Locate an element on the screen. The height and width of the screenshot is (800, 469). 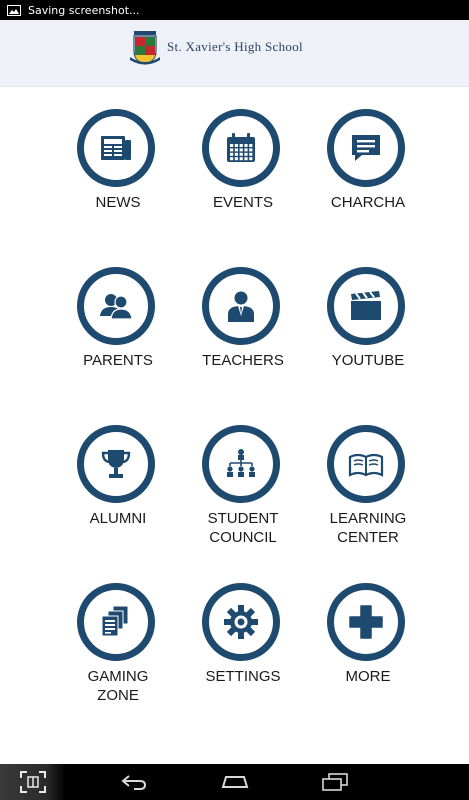
menu-tile-label: YOUTUBE is located at coordinates (368, 360).